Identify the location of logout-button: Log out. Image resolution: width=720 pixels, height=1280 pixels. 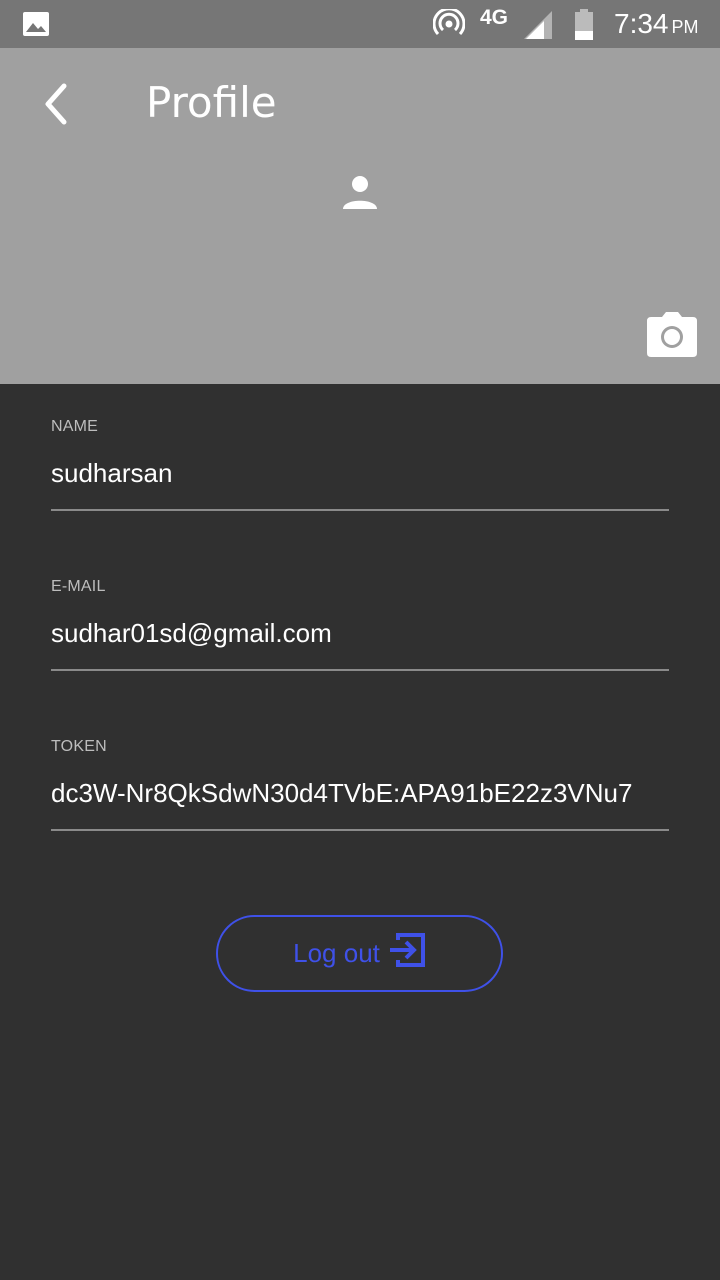
(359, 953).